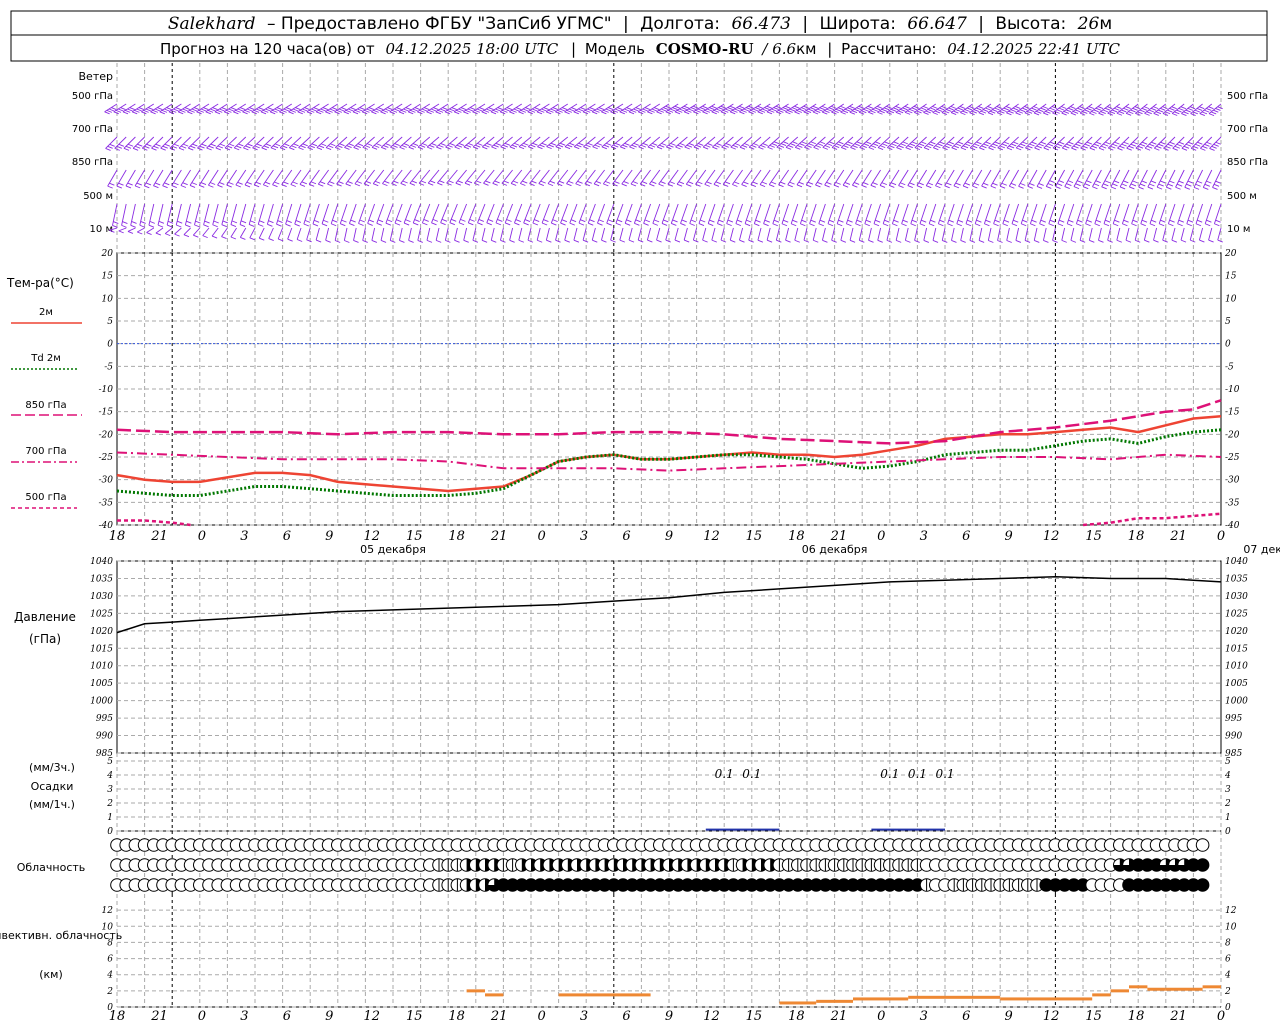  I want to click on temp-ytick-left: -20, so click(106, 435).